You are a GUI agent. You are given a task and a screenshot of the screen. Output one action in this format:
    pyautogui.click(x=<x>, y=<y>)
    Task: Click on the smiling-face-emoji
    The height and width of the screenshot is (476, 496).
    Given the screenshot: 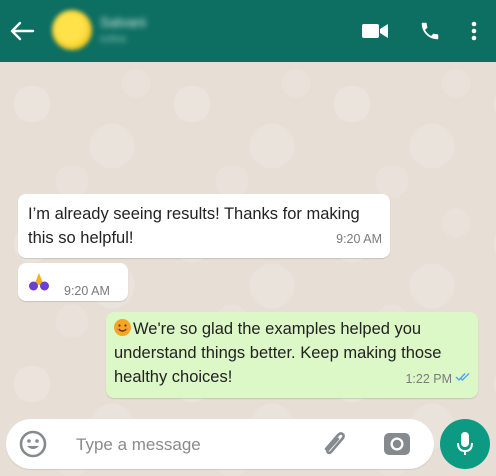 What is the action you would take?
    pyautogui.click(x=122, y=327)
    